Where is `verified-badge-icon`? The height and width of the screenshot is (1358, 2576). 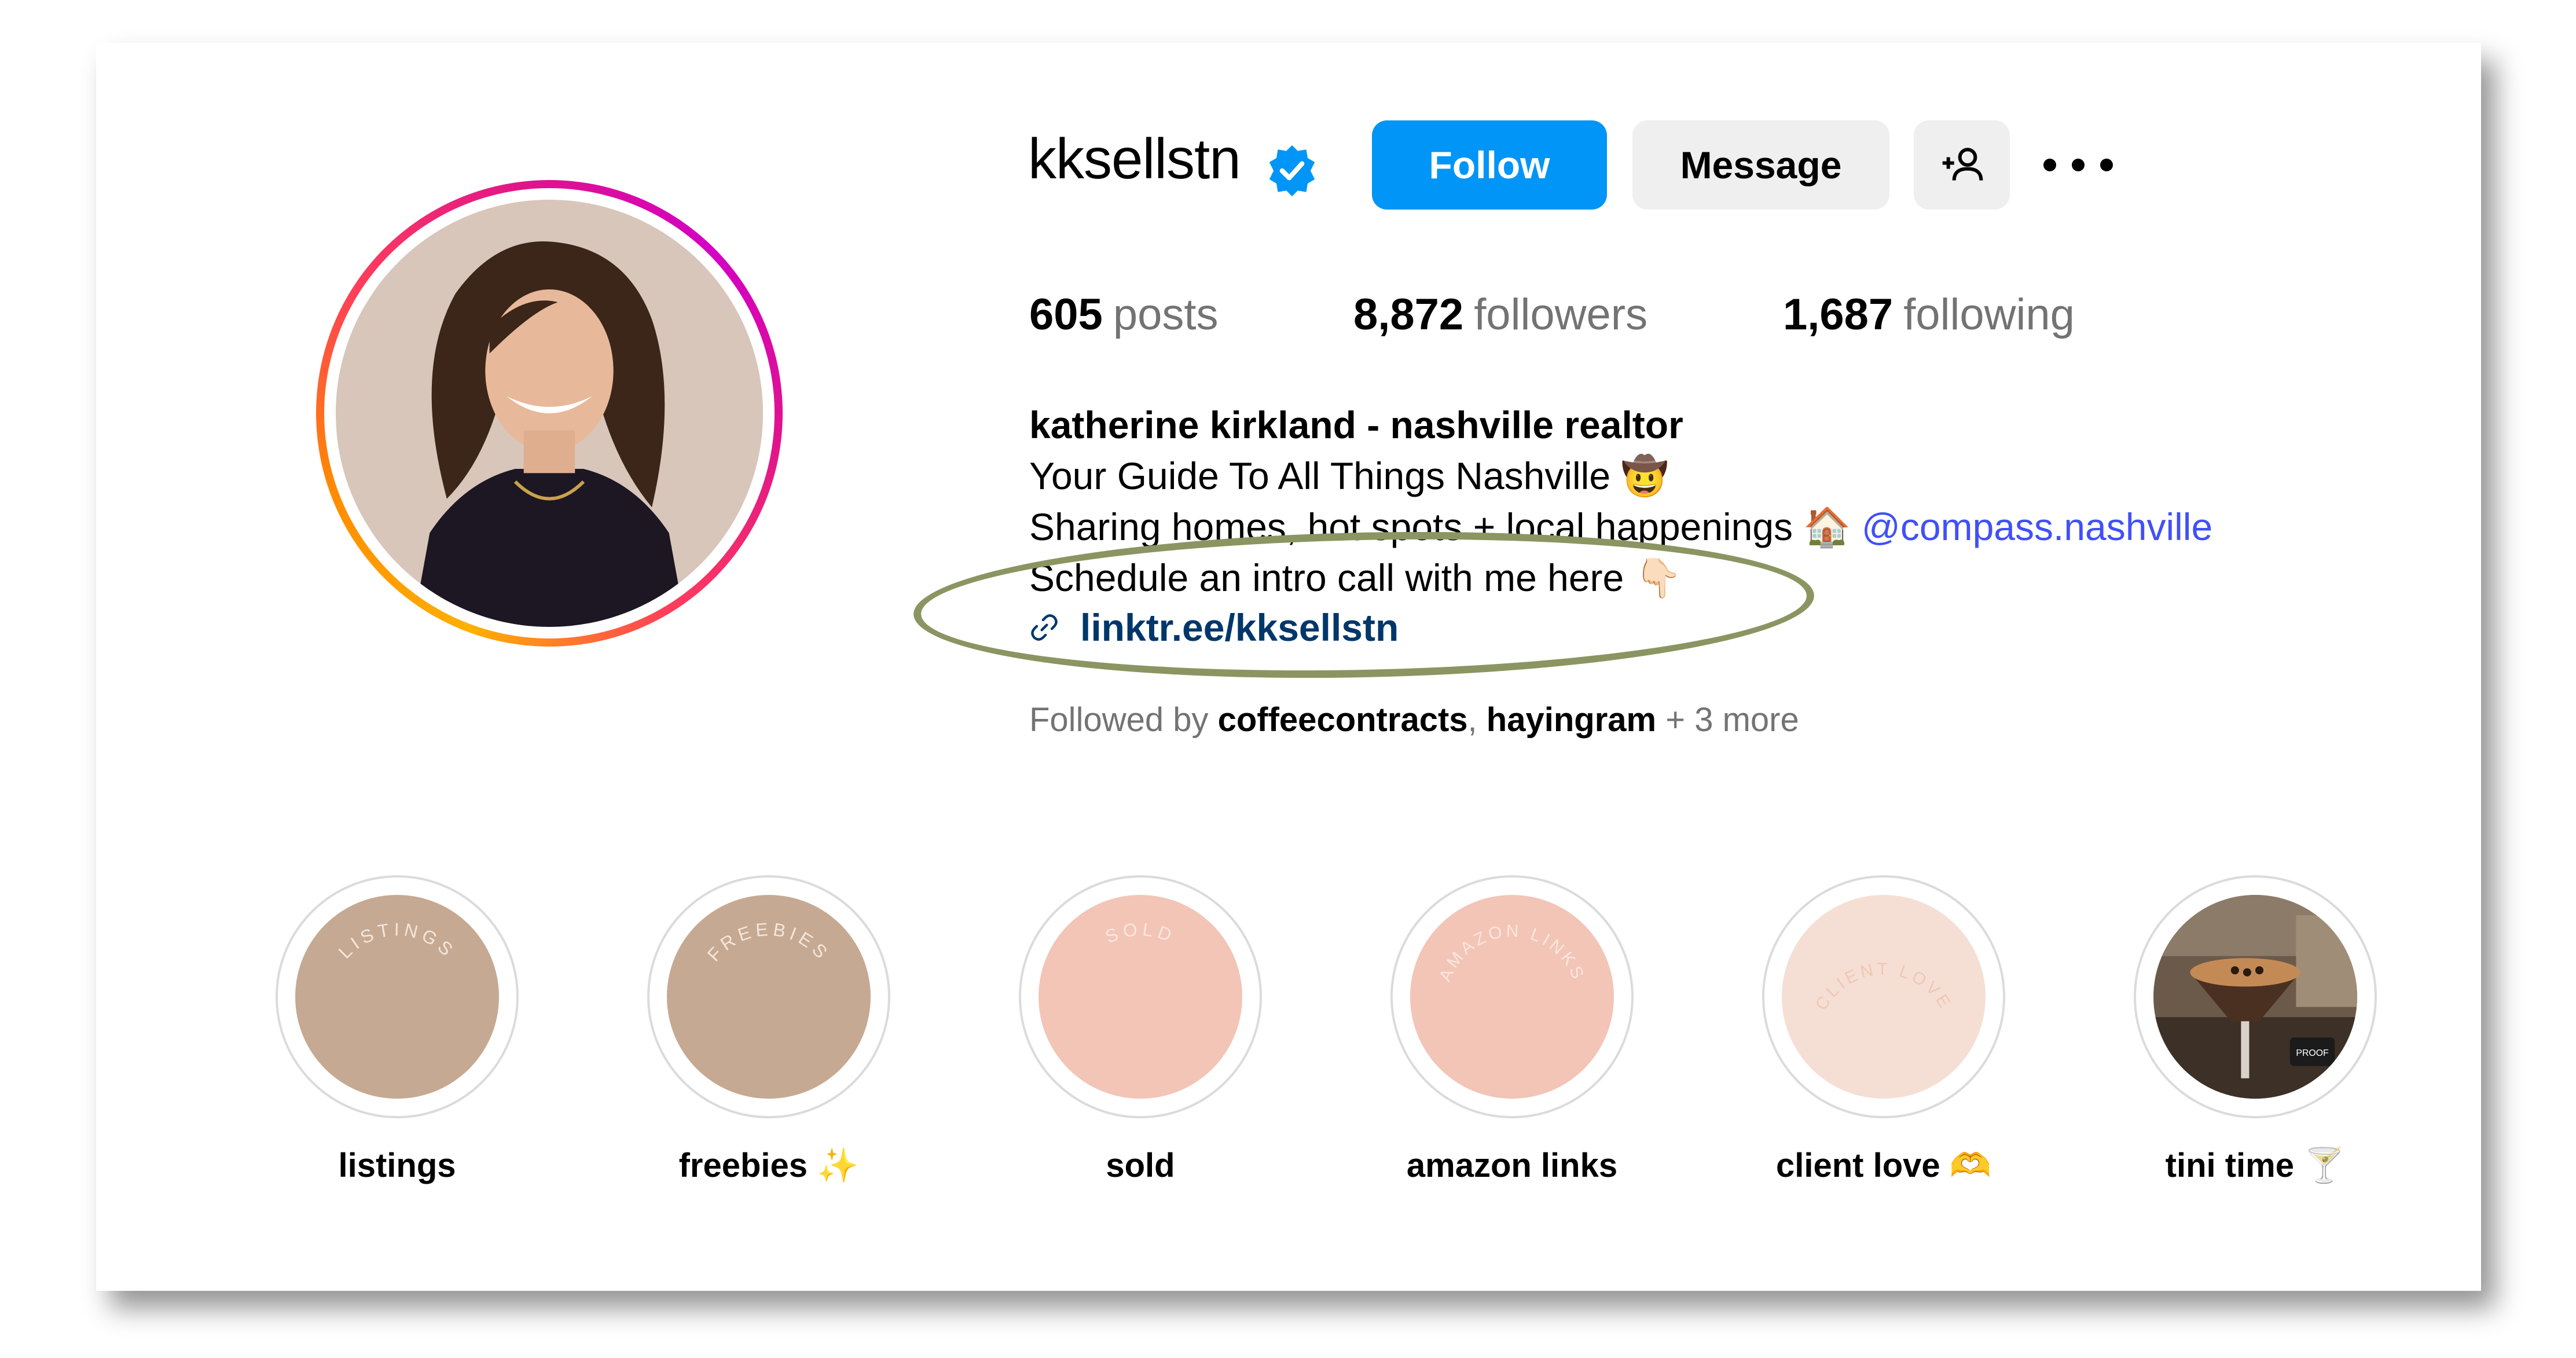 verified-badge-icon is located at coordinates (1292, 171).